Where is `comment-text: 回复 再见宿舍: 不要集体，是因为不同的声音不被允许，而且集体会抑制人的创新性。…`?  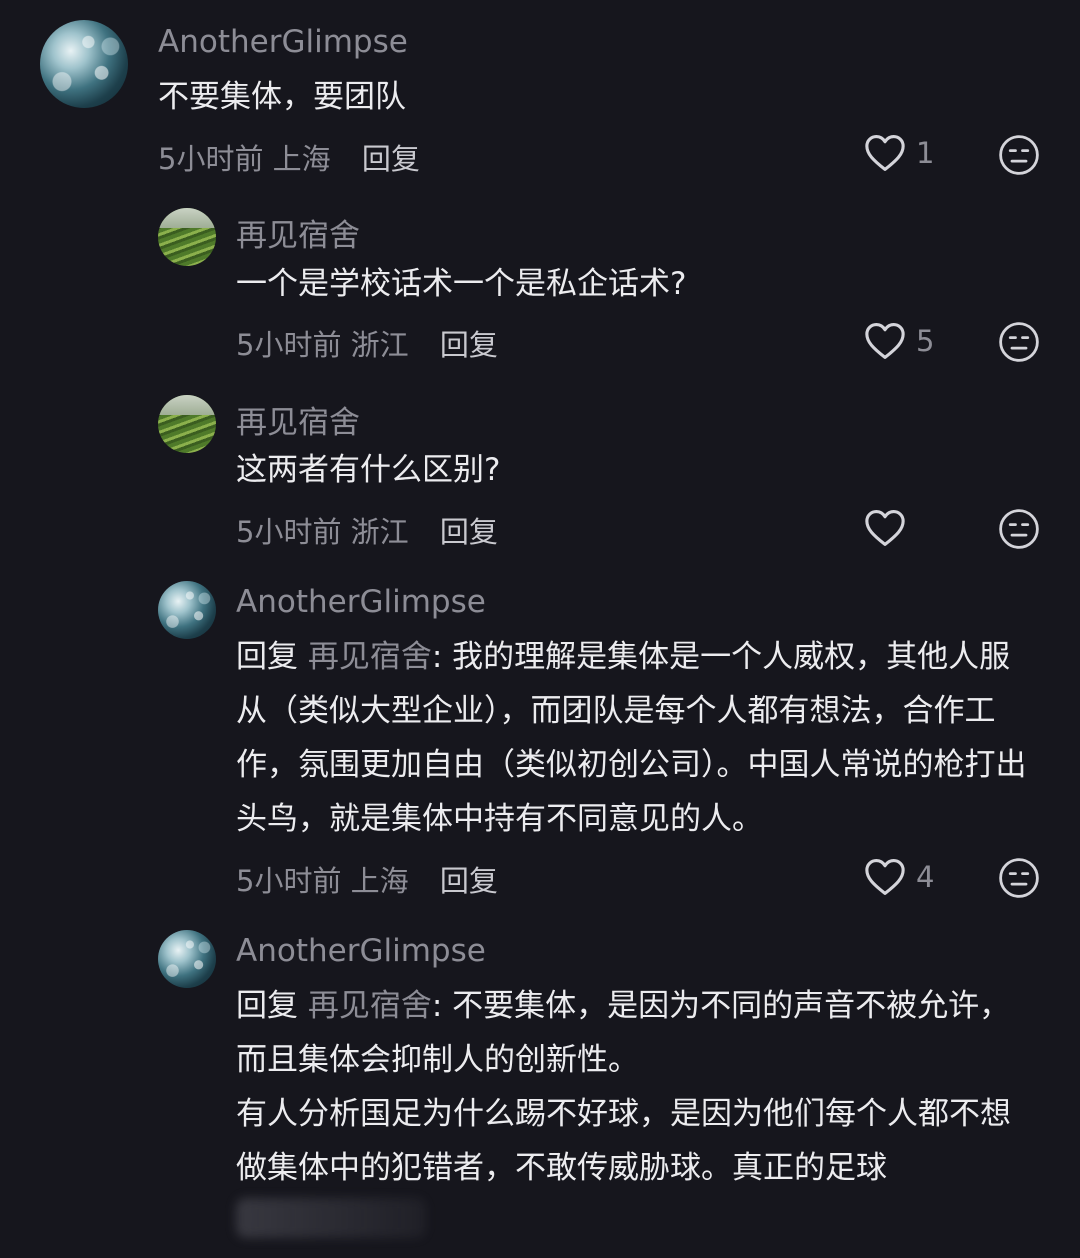 comment-text: 回复 再见宿舍: 不要集体，是因为不同的声音不被允许，而且集体会抑制人的创新性。… is located at coordinates (633, 1087).